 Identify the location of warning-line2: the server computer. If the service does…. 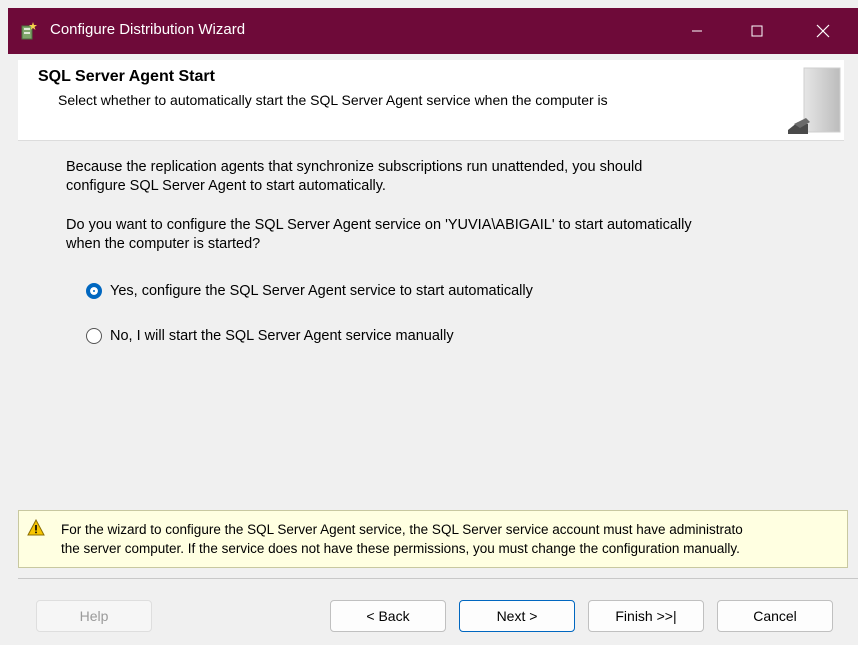
(400, 548).